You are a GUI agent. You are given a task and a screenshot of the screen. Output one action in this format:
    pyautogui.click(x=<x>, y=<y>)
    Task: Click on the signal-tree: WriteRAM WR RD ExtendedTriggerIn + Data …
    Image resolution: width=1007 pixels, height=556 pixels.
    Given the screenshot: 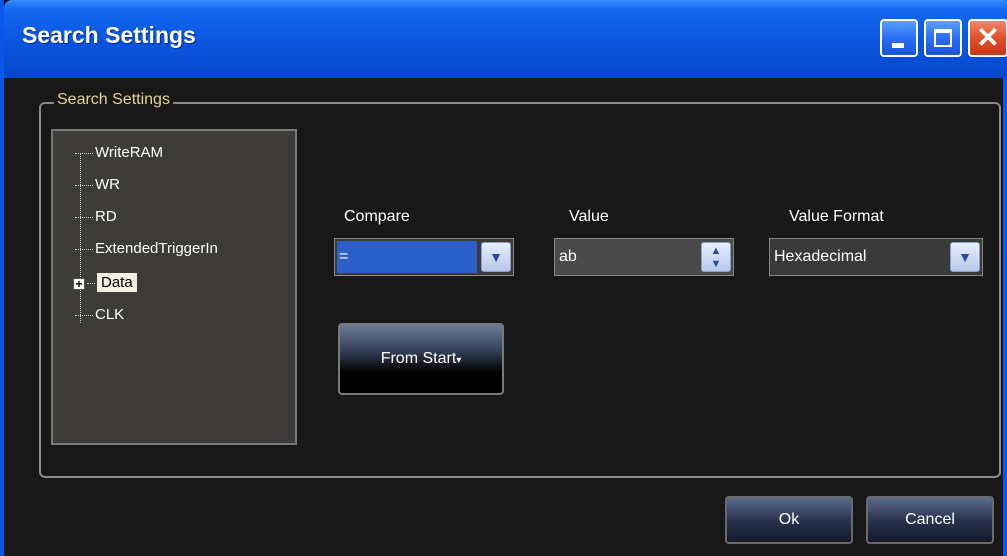 What is the action you would take?
    pyautogui.click(x=174, y=287)
    